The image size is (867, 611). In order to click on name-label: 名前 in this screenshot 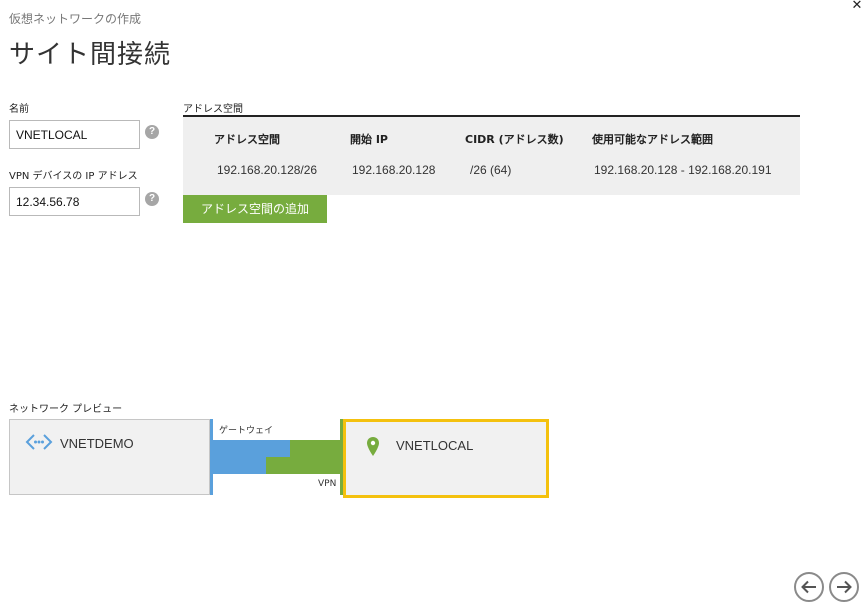, I will do `click(19, 109)`.